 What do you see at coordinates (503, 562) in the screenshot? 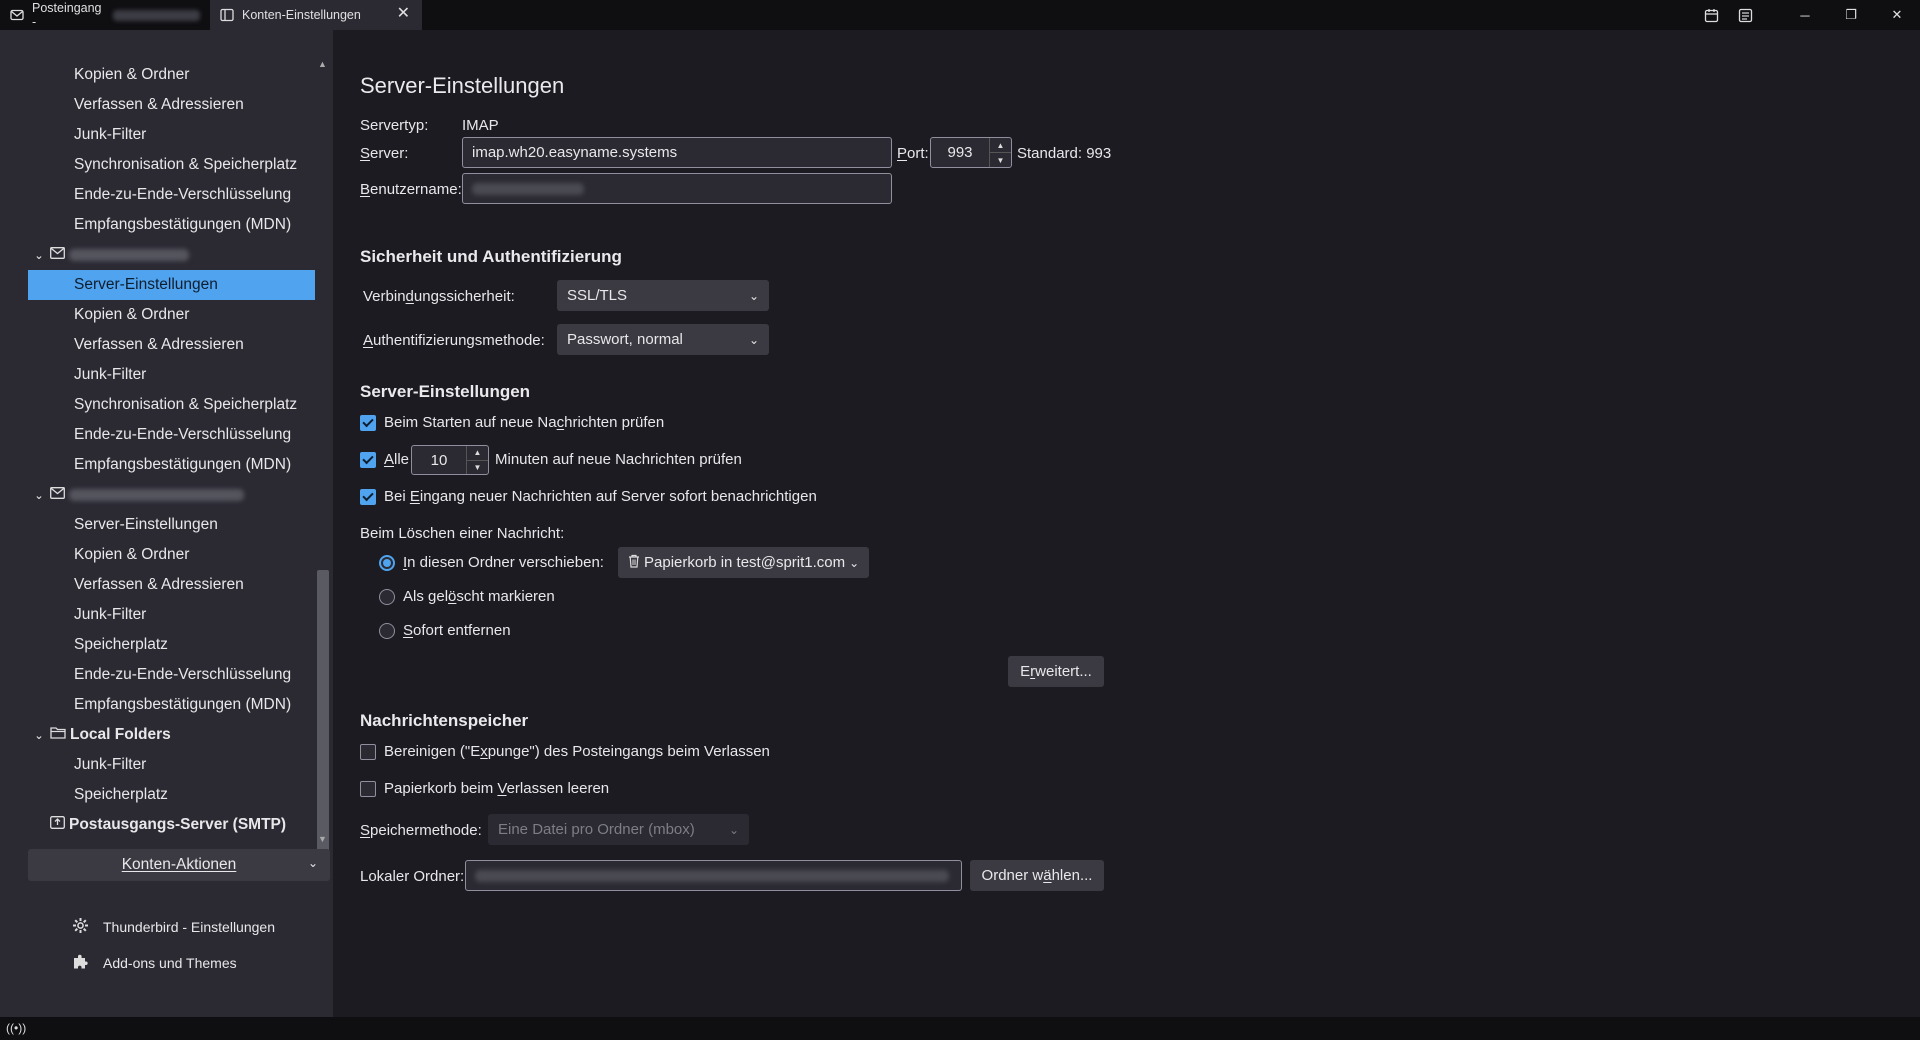
I see `move-to-folder-label: In diesen Ordner verschieben:` at bounding box center [503, 562].